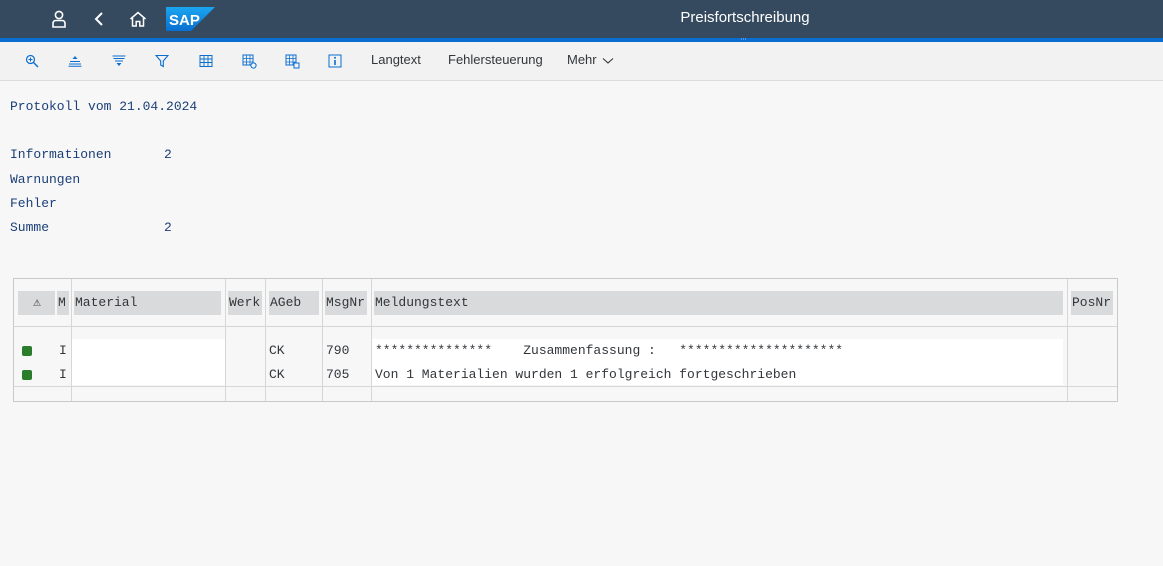 The width and height of the screenshot is (1163, 566). I want to click on stat-label-summe: Summe, so click(30, 227).